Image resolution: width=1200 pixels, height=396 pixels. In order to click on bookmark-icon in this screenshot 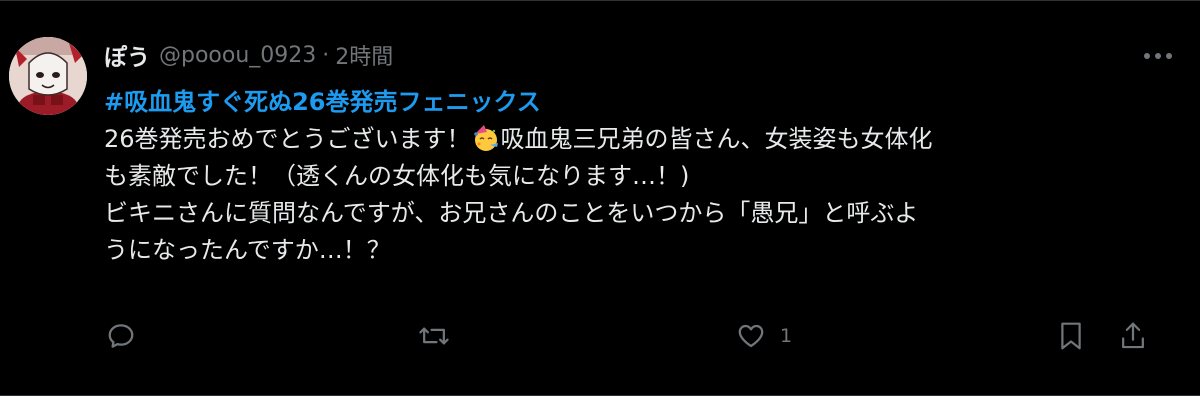, I will do `click(1071, 336)`.